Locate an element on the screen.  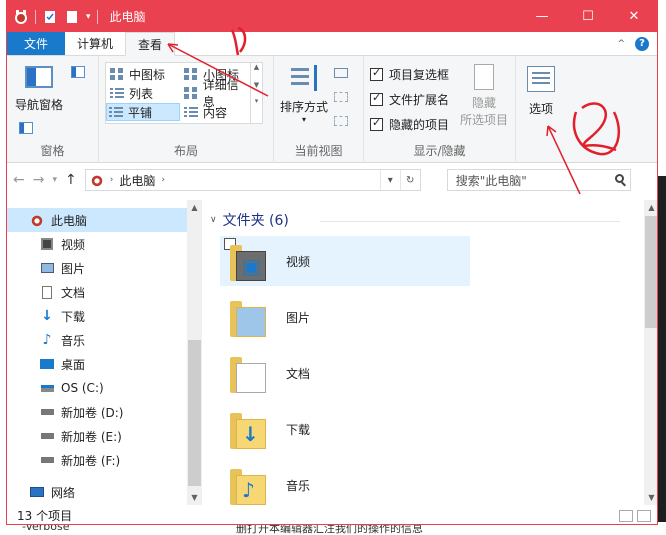
layout-details: 详细信息 is located at coordinates (216, 93).